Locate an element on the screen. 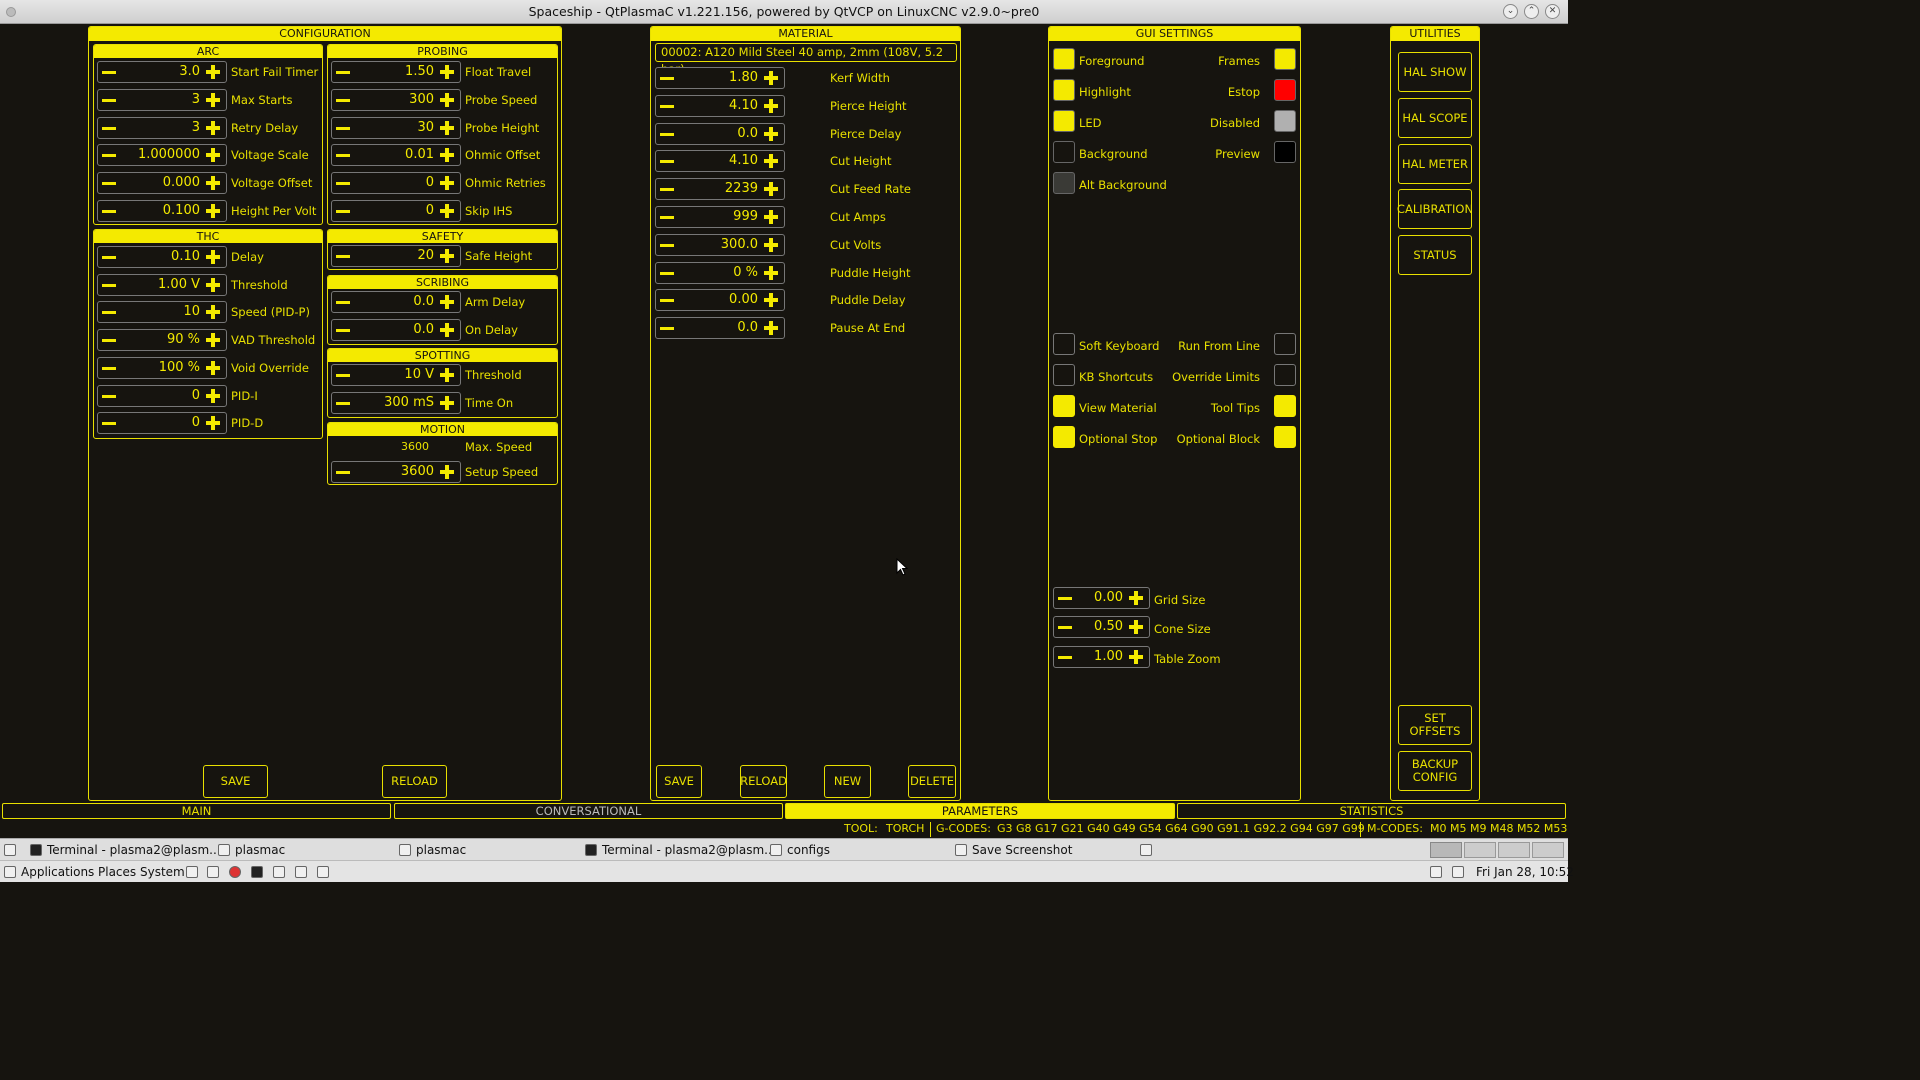 This screenshot has height=1080, width=1920. material-delete-button: DELETE is located at coordinates (932, 781).